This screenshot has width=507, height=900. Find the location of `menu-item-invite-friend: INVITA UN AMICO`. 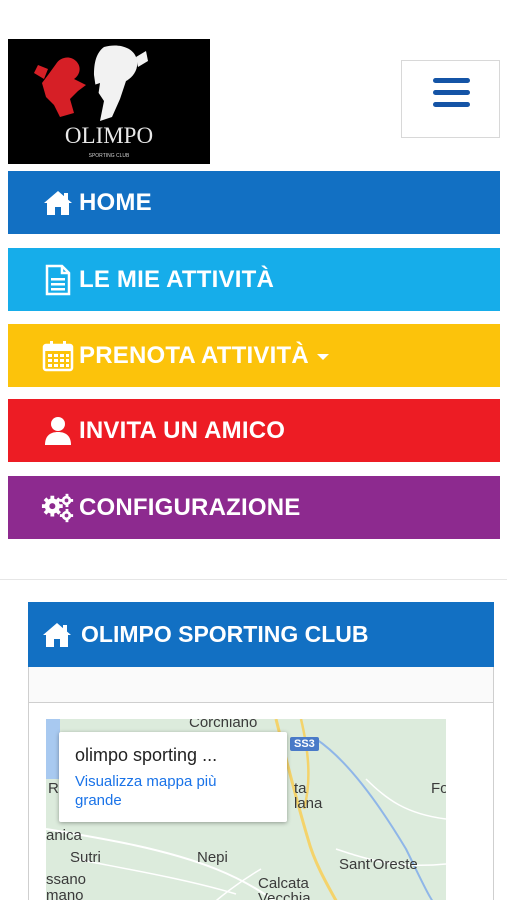

menu-item-invite-friend: INVITA UN AMICO is located at coordinates (254, 430).